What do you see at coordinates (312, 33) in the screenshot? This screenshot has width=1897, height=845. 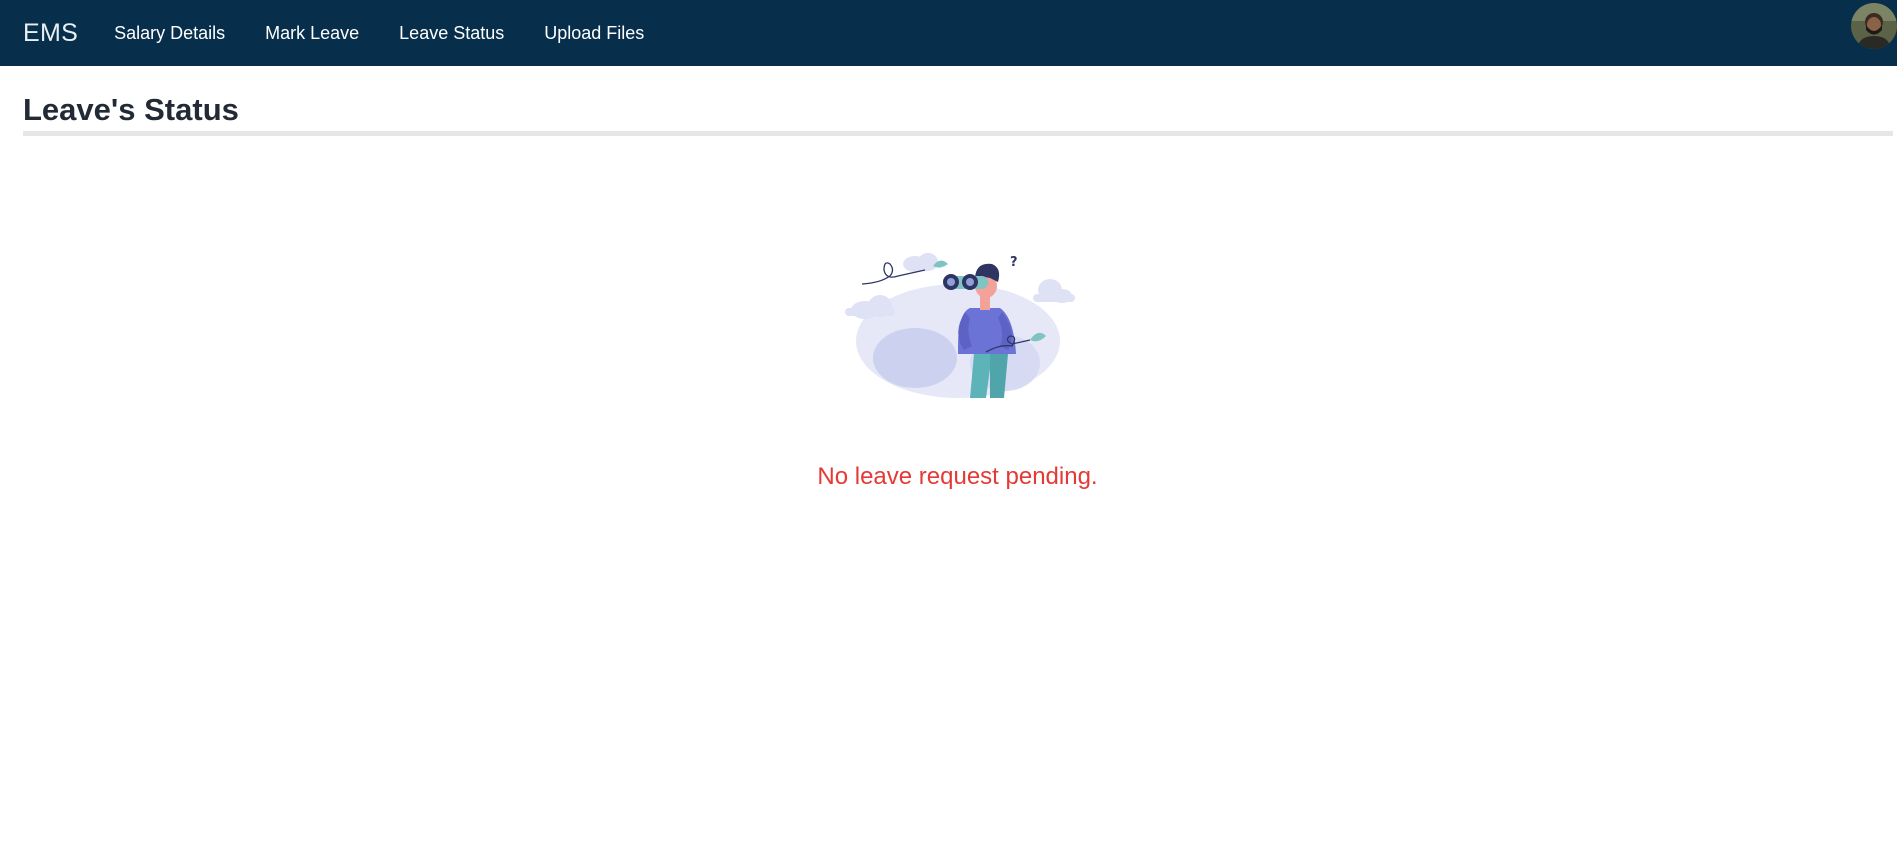 I see `nav-link-mark-leave: Mark Leave` at bounding box center [312, 33].